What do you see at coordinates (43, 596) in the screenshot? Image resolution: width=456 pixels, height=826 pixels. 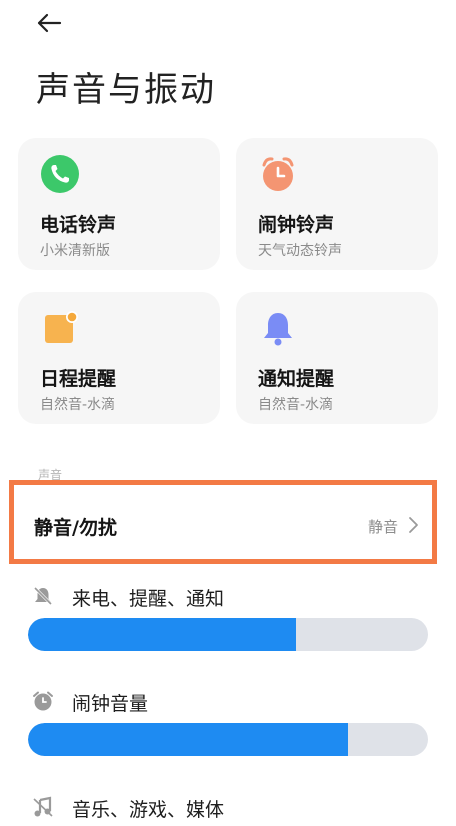 I see `bell-off-icon` at bounding box center [43, 596].